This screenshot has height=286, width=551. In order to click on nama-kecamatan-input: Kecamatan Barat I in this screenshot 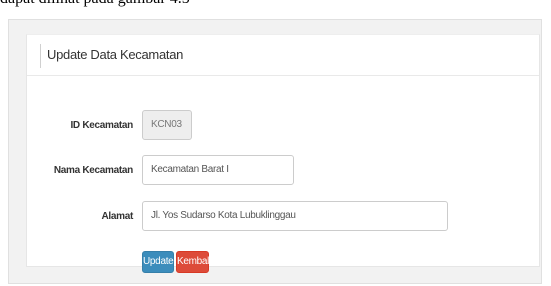, I will do `click(218, 170)`.